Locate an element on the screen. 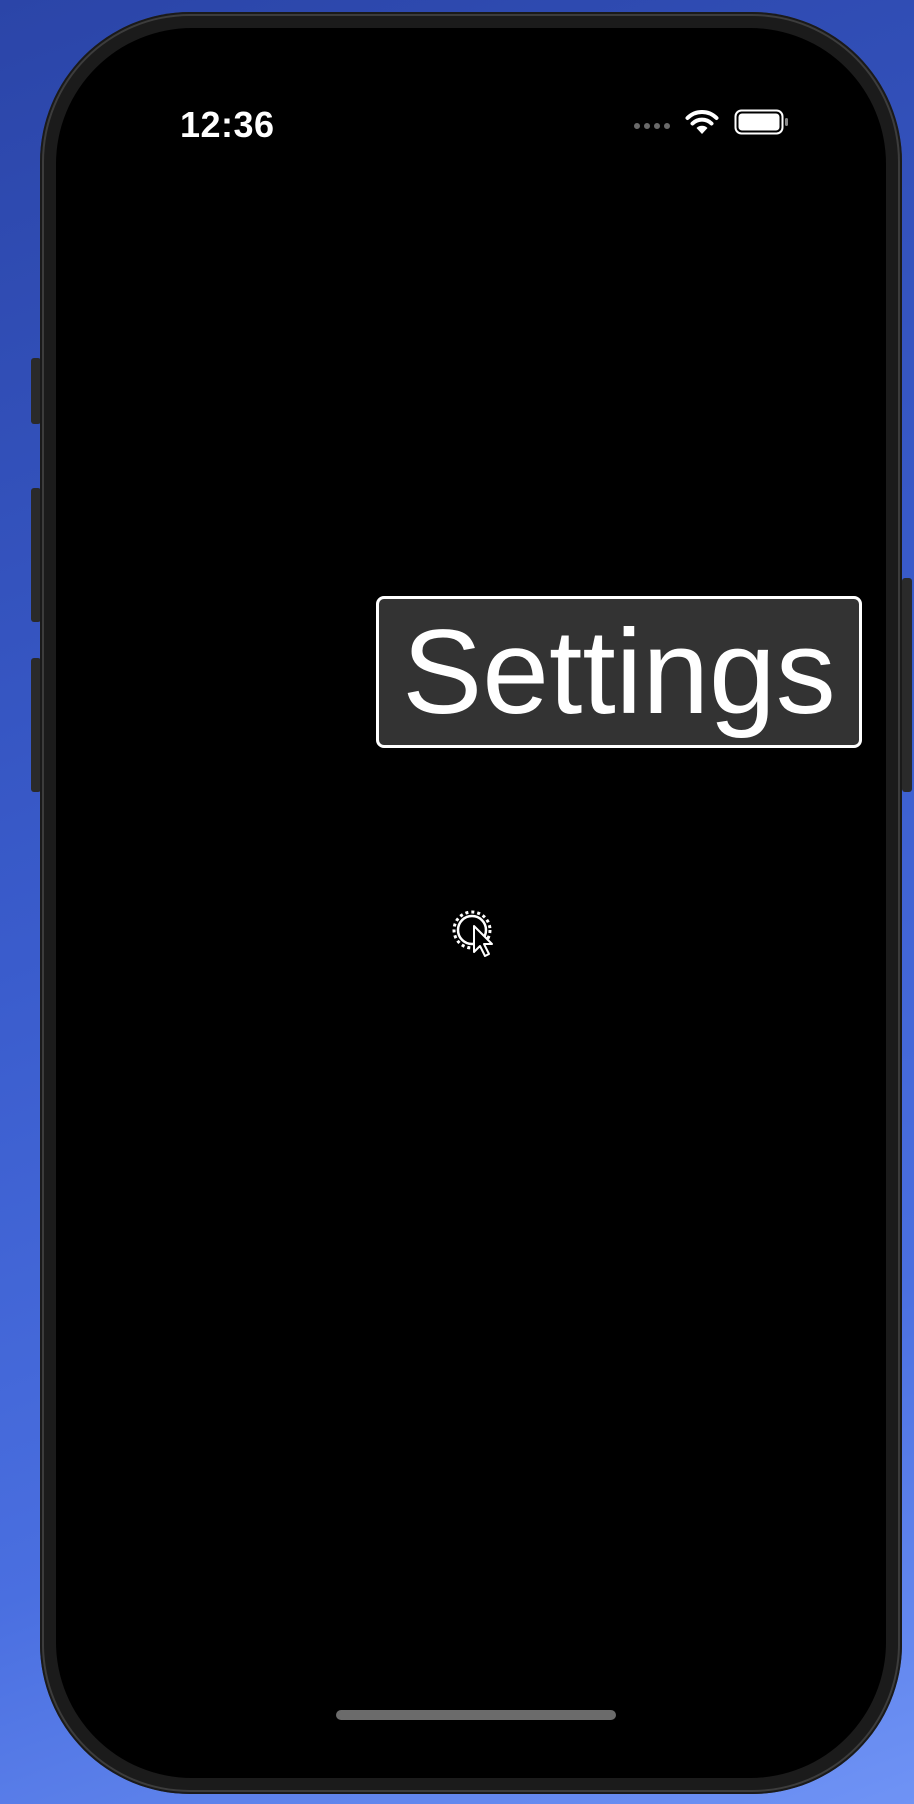  wifi-icon is located at coordinates (702, 122).